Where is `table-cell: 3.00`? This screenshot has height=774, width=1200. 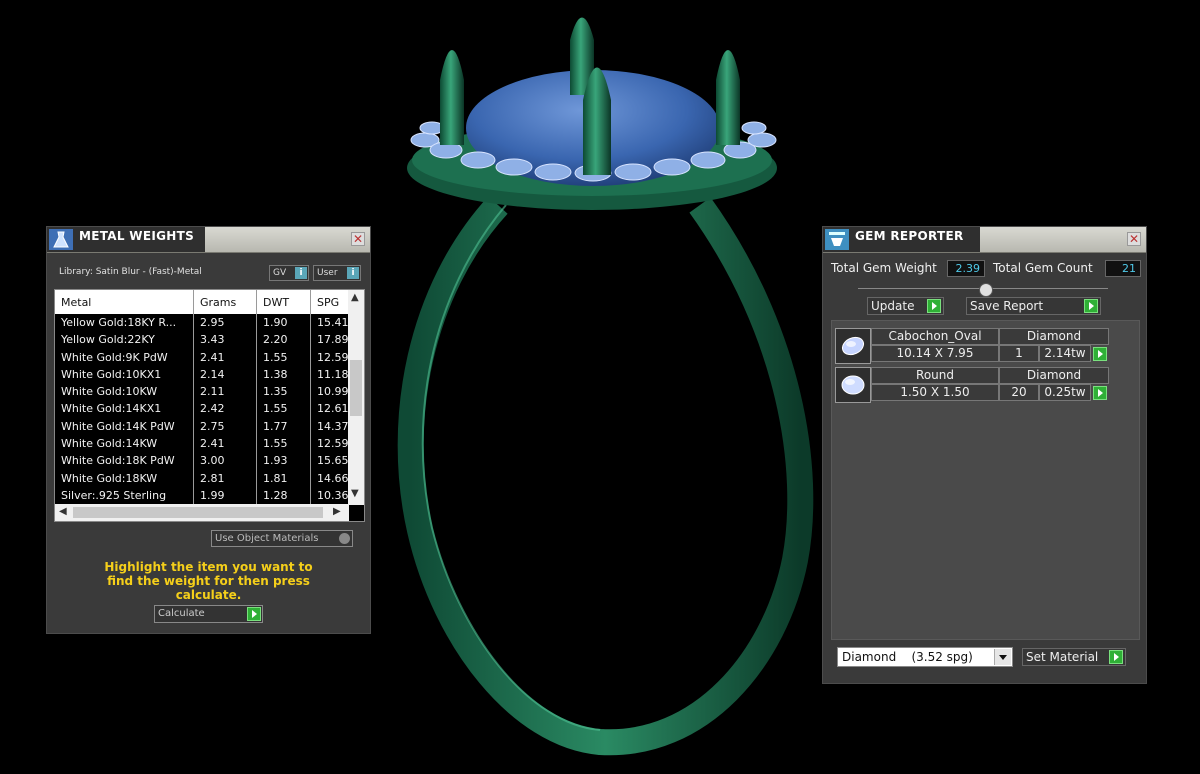
table-cell: 3.00 is located at coordinates (212, 461).